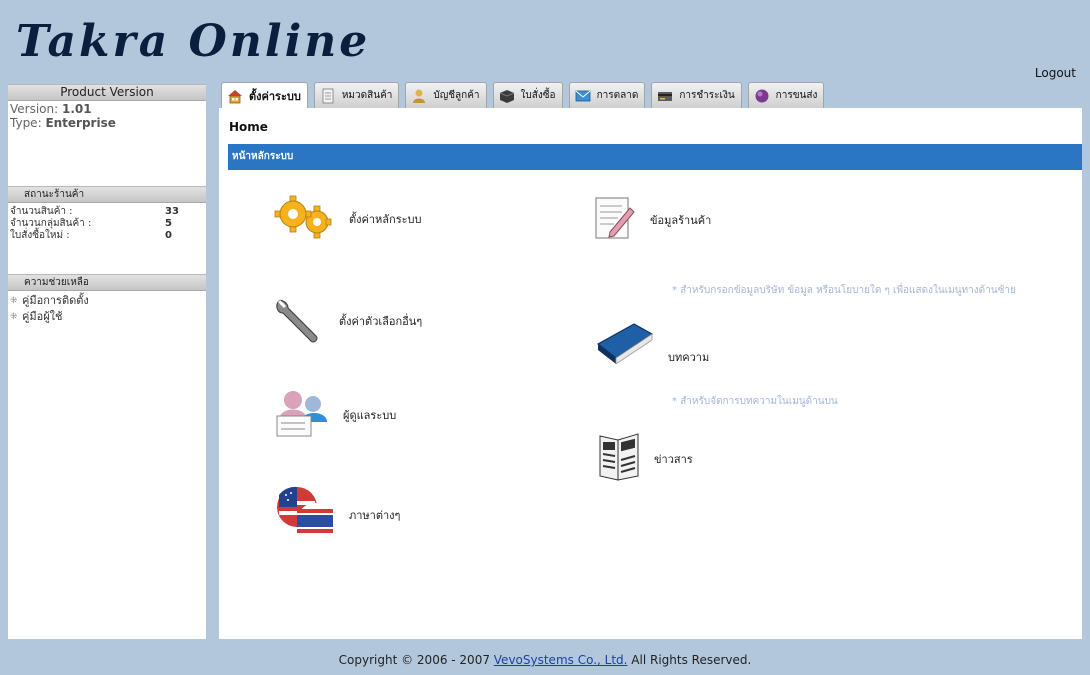  What do you see at coordinates (367, 95) in the screenshot?
I see `tab-label: หมวดสินค้า` at bounding box center [367, 95].